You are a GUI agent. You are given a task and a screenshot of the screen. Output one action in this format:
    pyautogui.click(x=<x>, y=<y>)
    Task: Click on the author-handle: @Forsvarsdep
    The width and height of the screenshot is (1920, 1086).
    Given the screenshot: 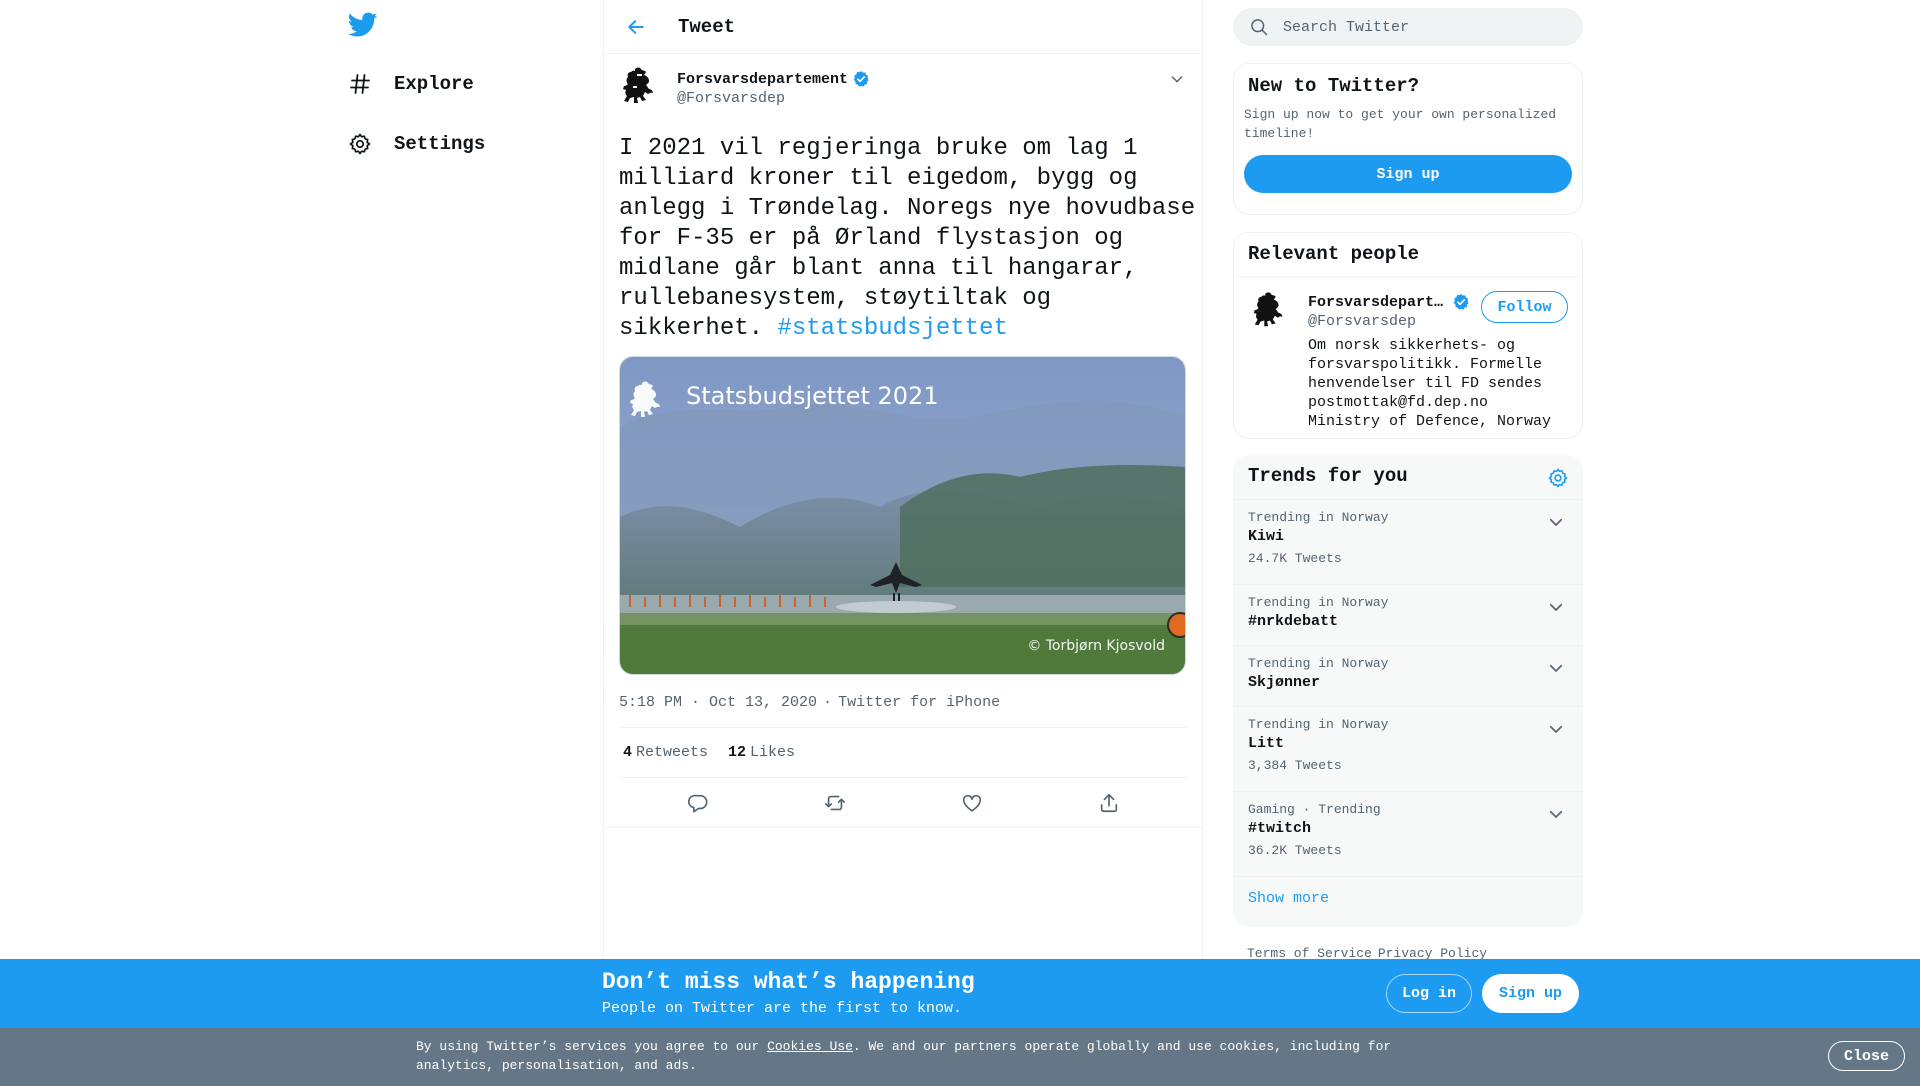 What is the action you would take?
    pyautogui.click(x=773, y=98)
    